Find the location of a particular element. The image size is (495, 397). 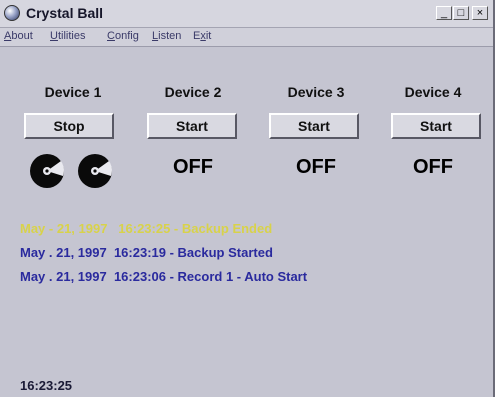

maximize-button: □ is located at coordinates (461, 13).